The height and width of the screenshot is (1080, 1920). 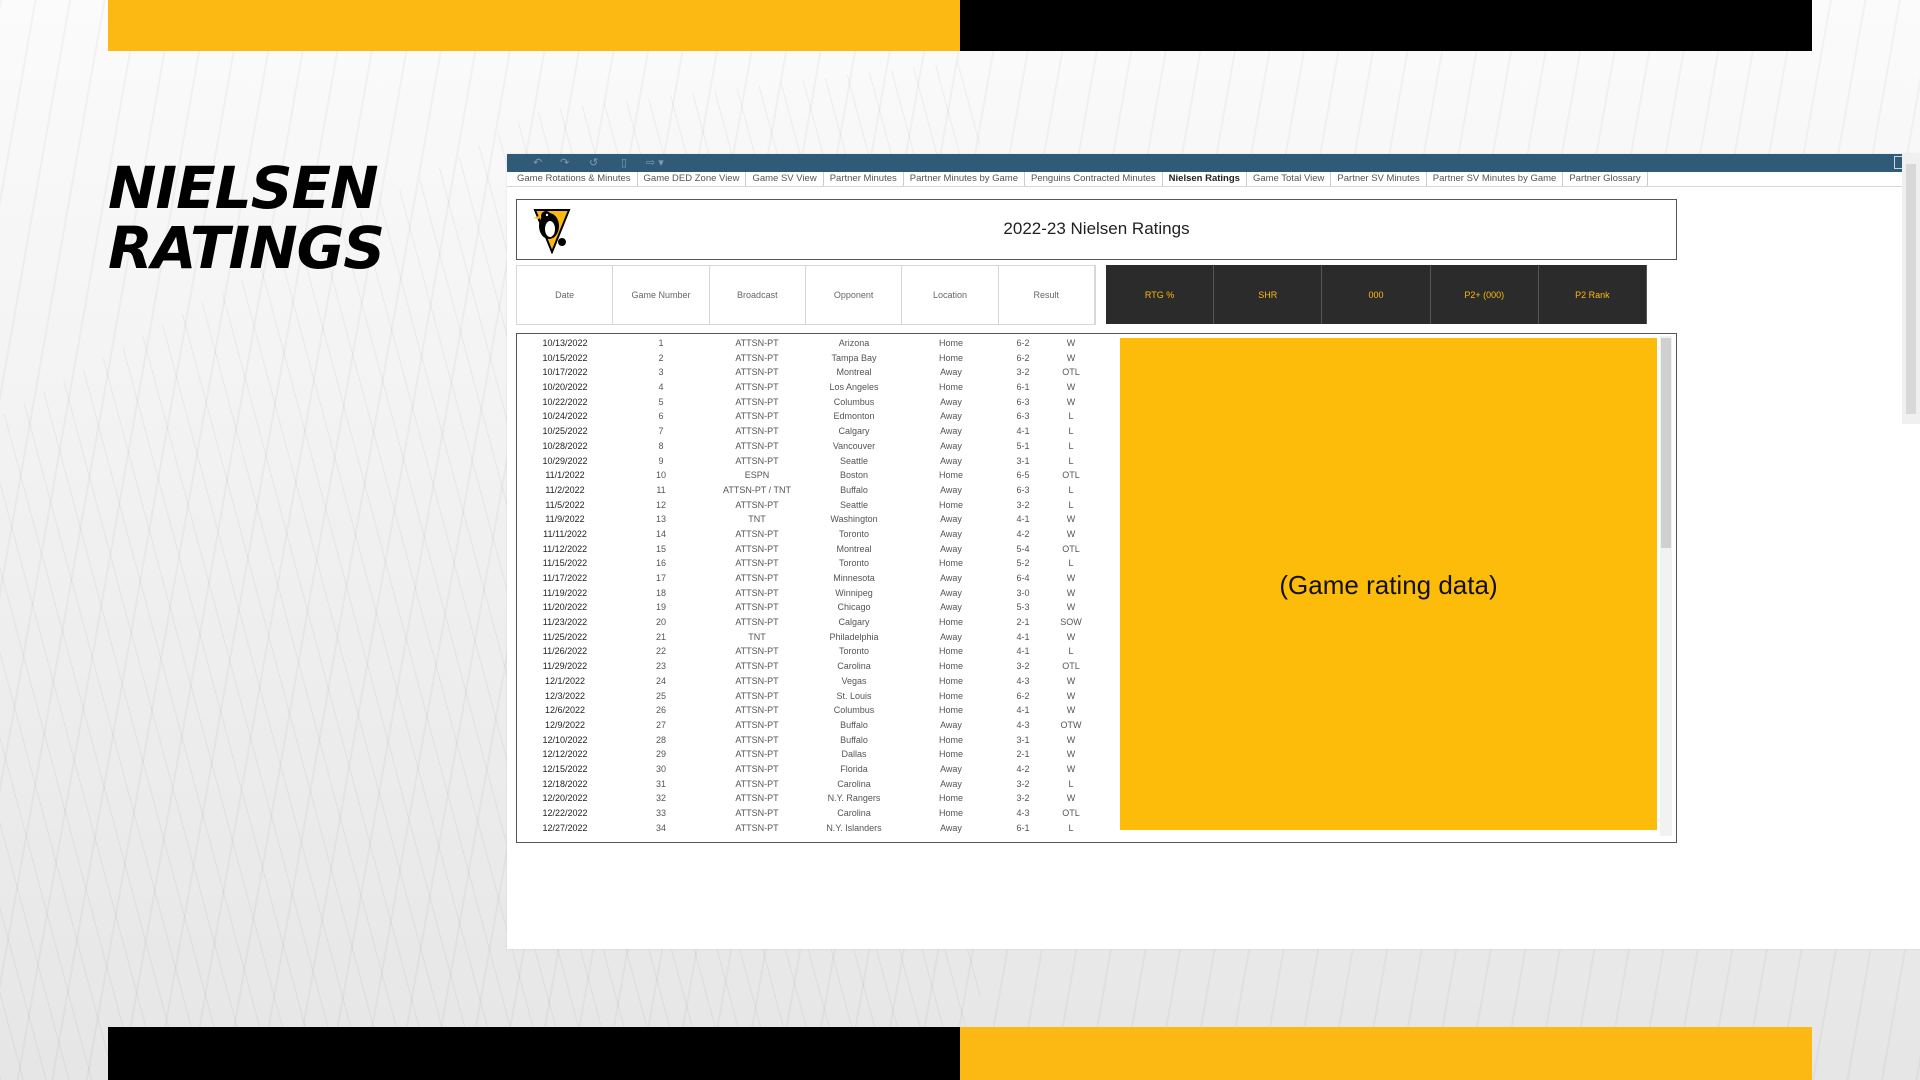 What do you see at coordinates (806, 563) in the screenshot?
I see `table-row: 11/15/2022 16 ATTSN-PT Toronto Home 5-2 L` at bounding box center [806, 563].